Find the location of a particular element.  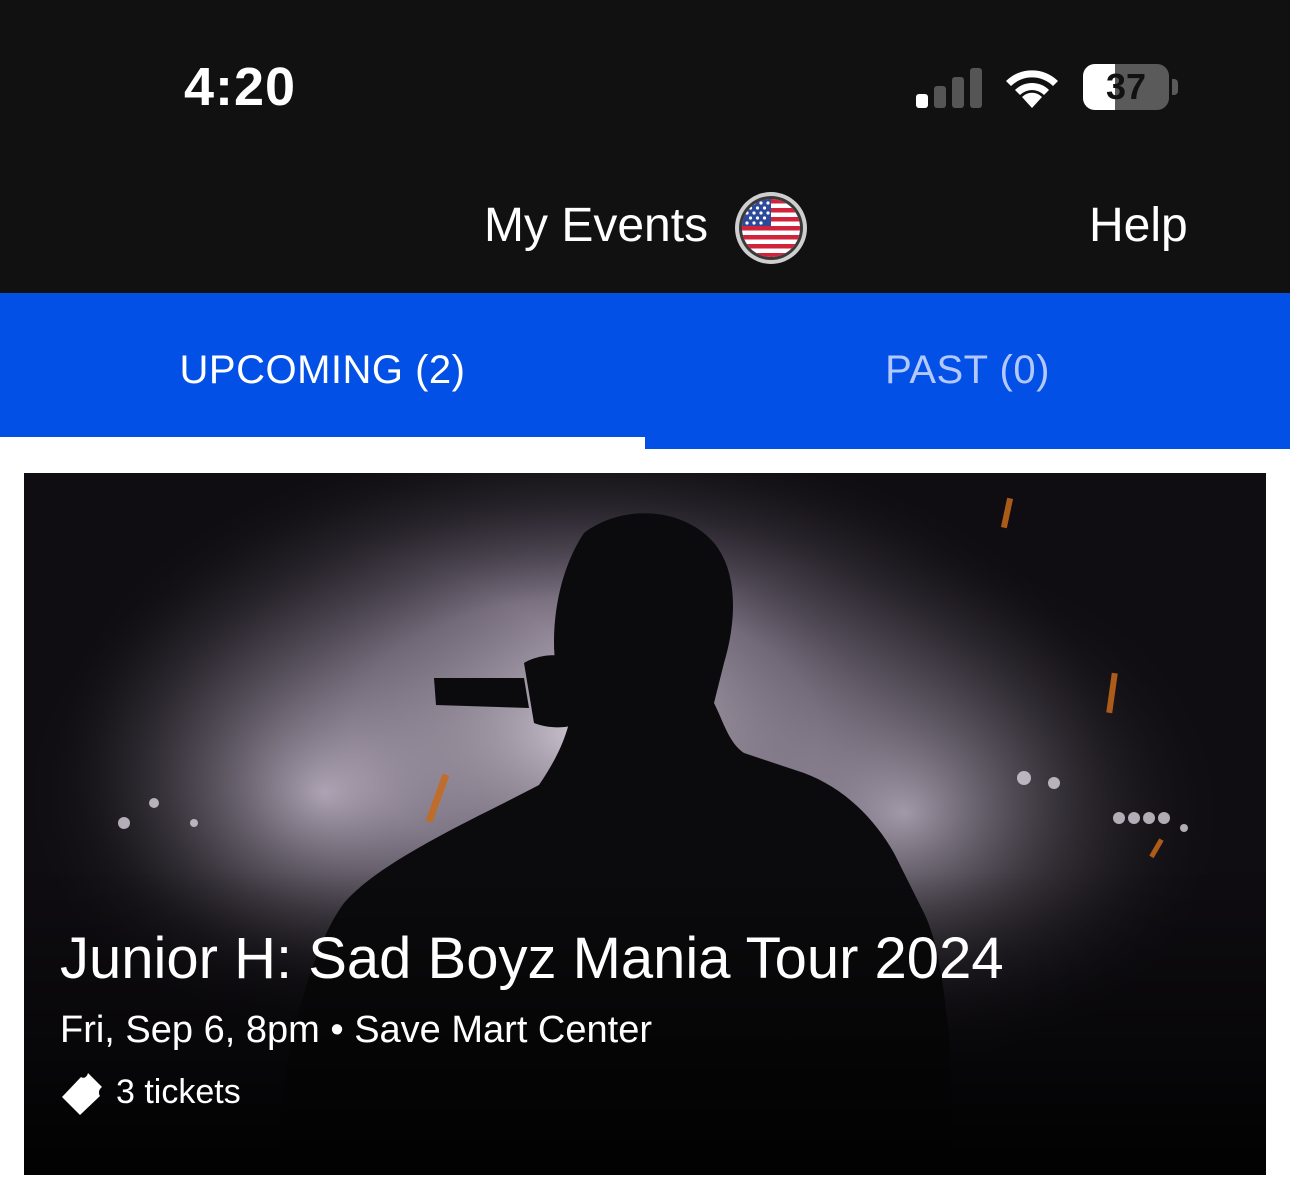

page-title: My Events is located at coordinates (596, 225).